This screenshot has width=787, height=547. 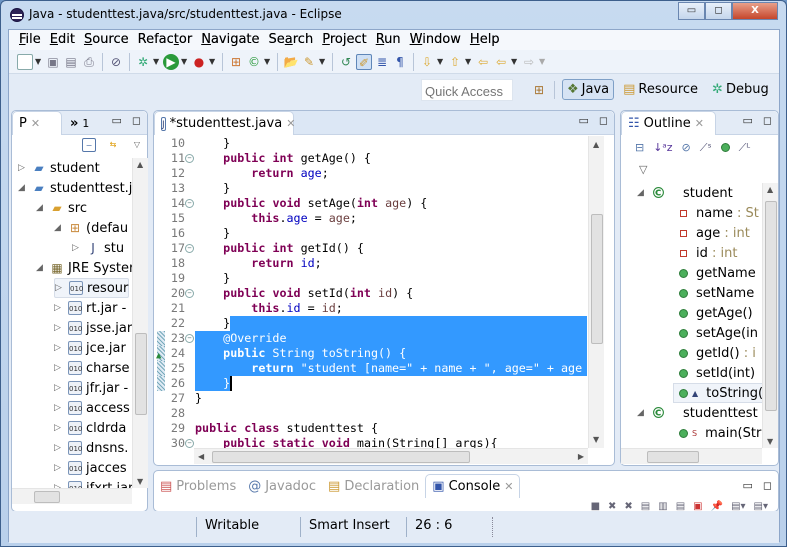 What do you see at coordinates (292, 40) in the screenshot?
I see `menu-search: Search Search` at bounding box center [292, 40].